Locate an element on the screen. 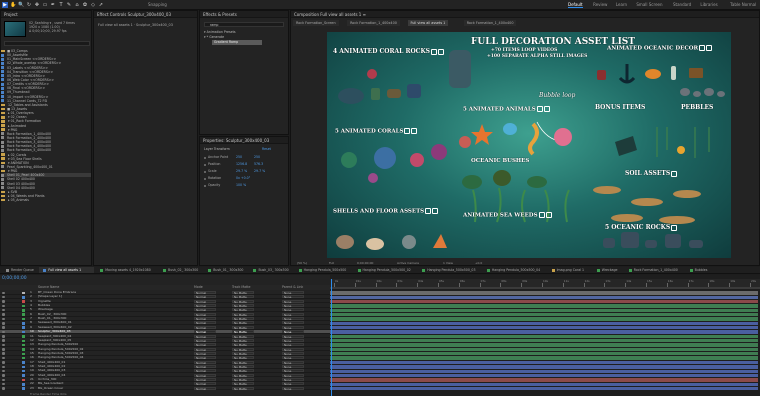  layer-row: 9 Seaweed_300x400_02 Normal No Matte None is located at coordinates (165, 327).